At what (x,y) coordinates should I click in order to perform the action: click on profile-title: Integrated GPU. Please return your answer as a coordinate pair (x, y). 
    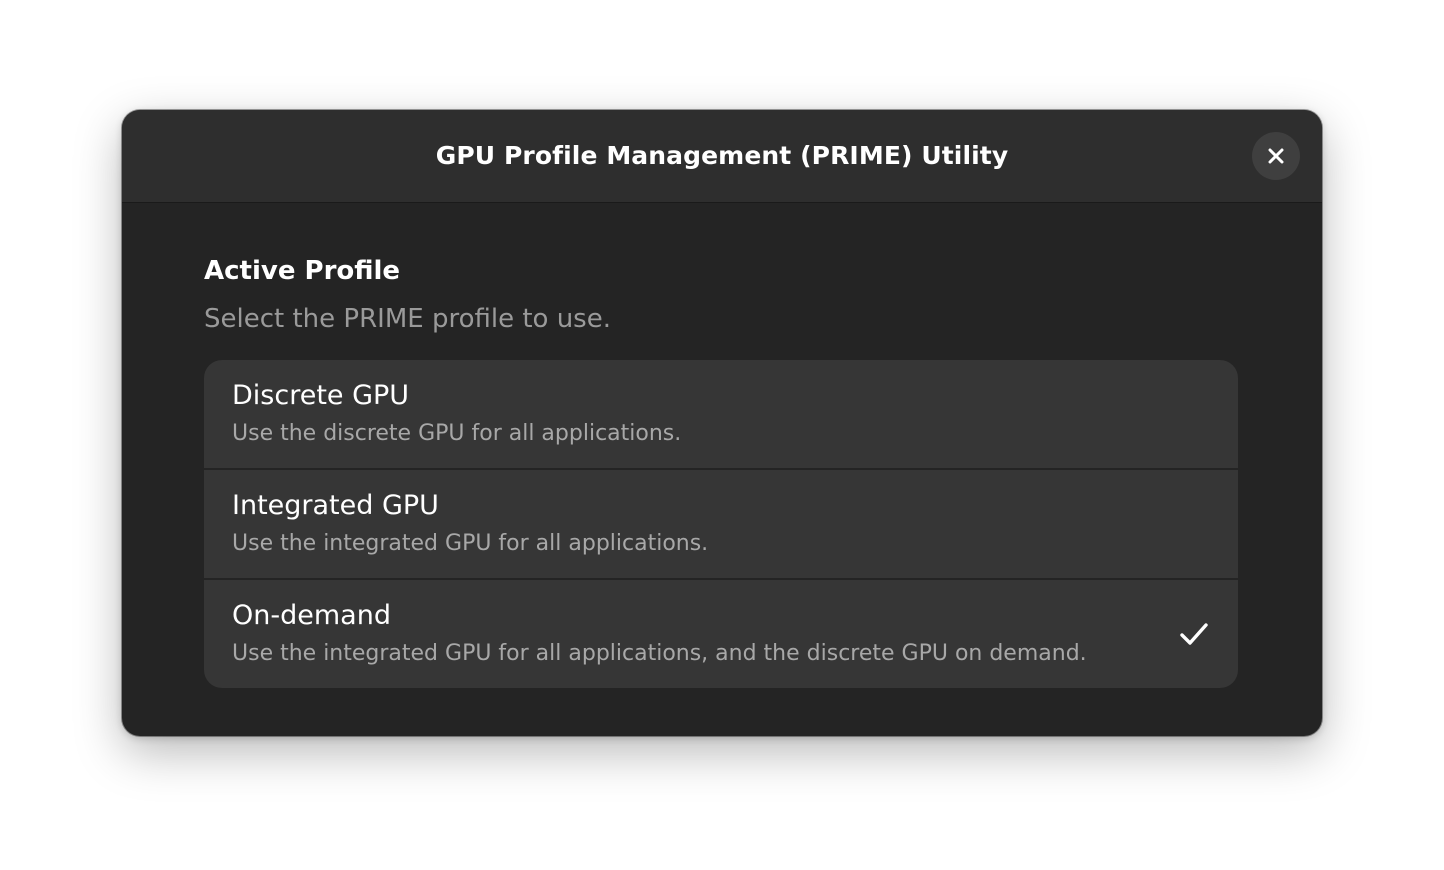
    Looking at the image, I should click on (335, 505).